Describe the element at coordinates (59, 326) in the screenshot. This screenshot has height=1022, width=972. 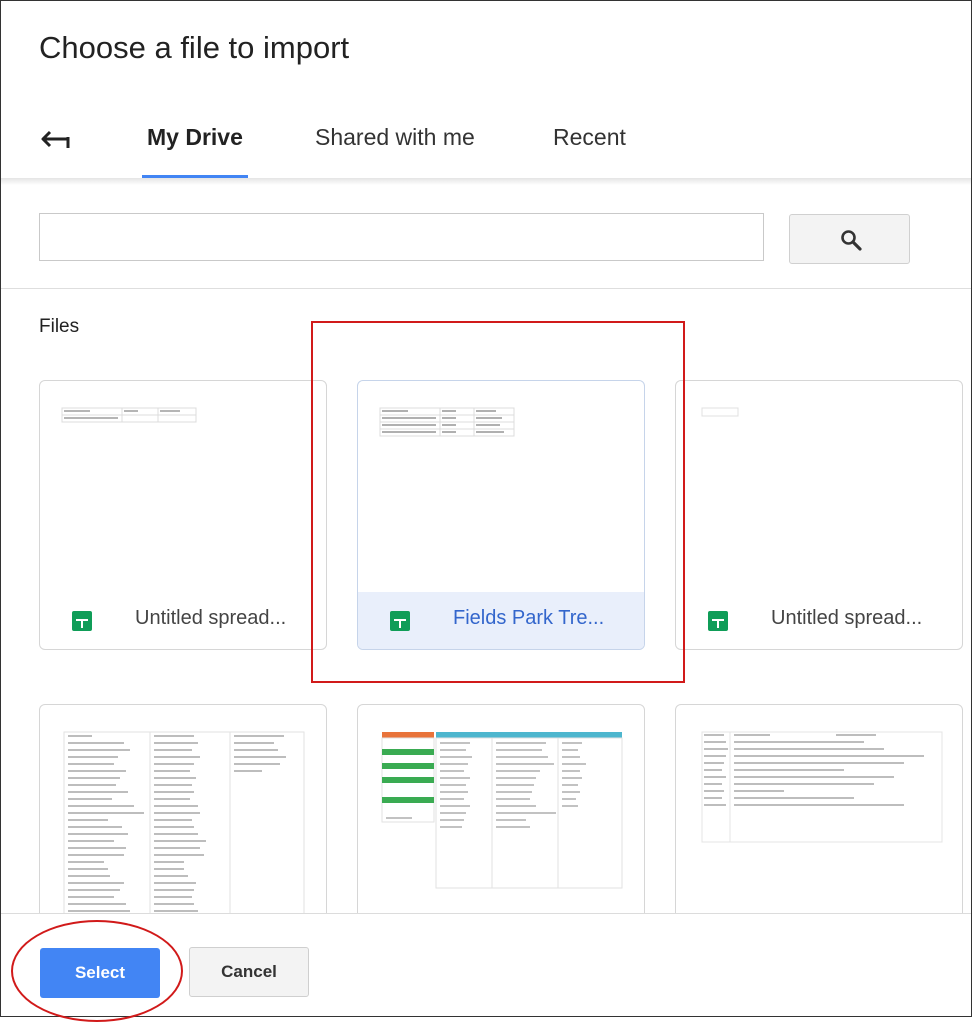
I see `files-section-label: Files` at that location.